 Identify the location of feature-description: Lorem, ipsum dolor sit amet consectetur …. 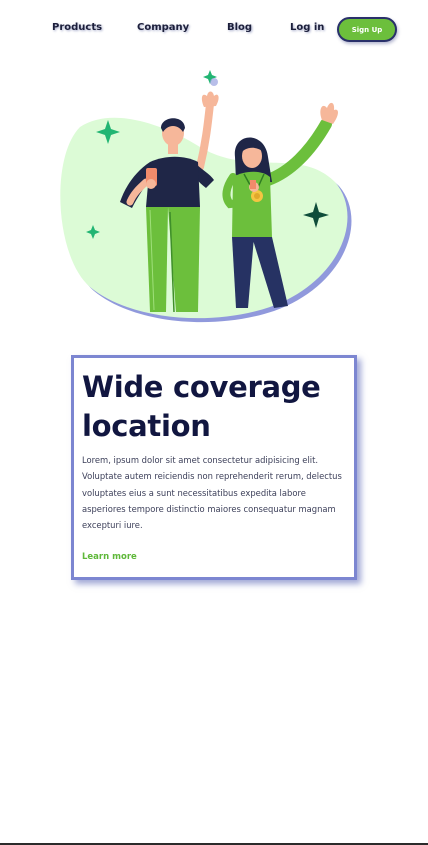
(212, 493).